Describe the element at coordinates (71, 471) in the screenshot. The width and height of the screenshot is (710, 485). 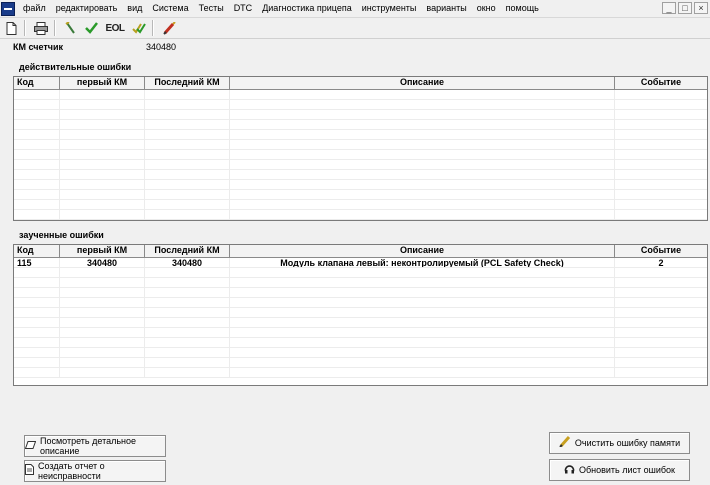
I see `create-report-label: Создать отчет о неисправности` at that location.